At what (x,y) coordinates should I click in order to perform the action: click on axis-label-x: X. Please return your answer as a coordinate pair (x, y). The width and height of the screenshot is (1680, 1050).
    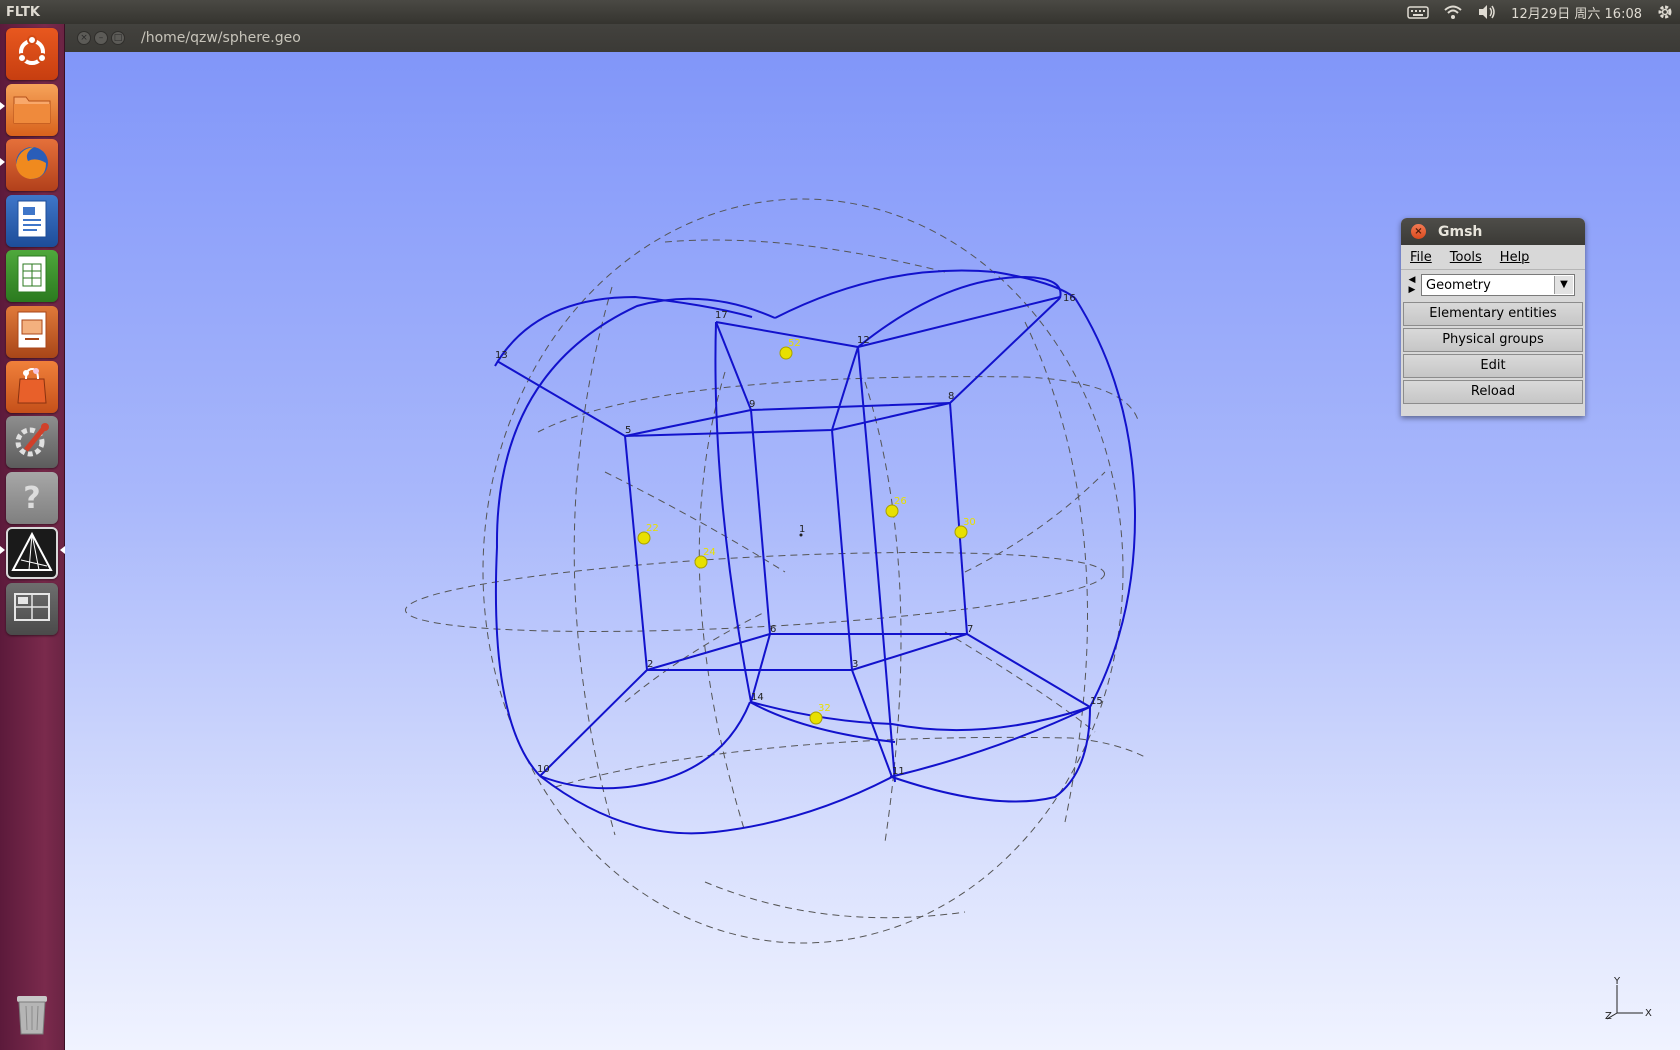
    Looking at the image, I should click on (1648, 1013).